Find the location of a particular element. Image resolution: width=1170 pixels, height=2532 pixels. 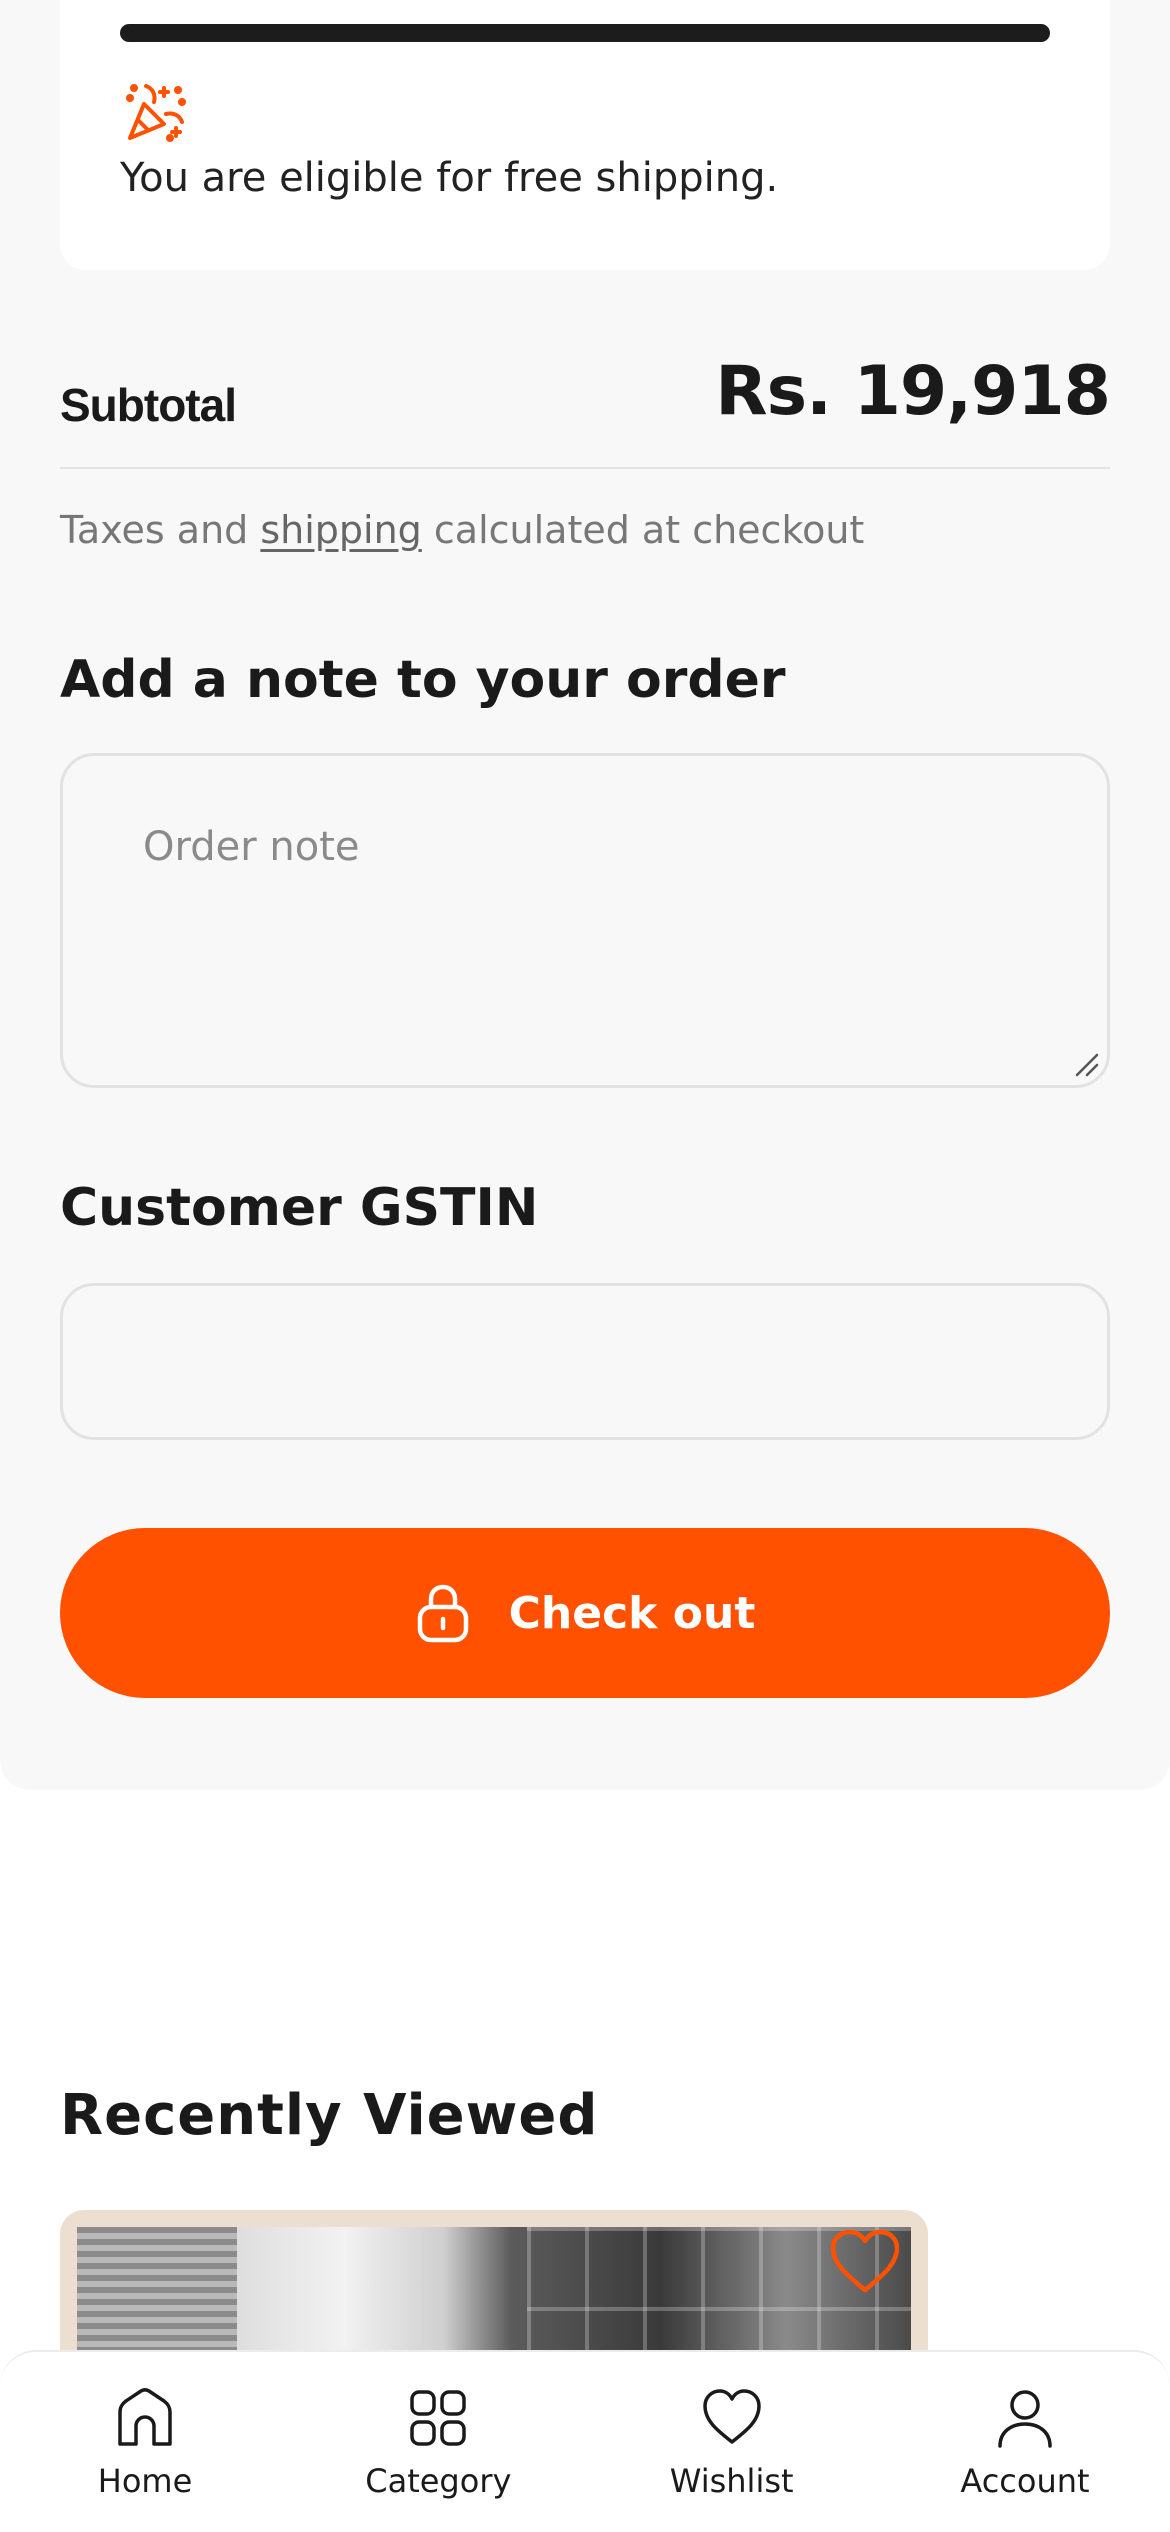

nav-item-account: Account is located at coordinates (1025, 2442).